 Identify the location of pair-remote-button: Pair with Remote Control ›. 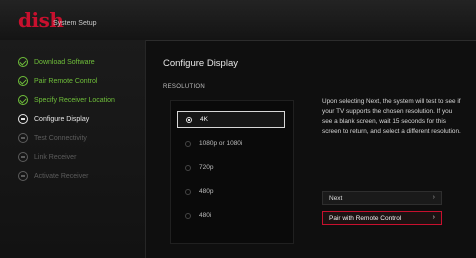
(382, 218).